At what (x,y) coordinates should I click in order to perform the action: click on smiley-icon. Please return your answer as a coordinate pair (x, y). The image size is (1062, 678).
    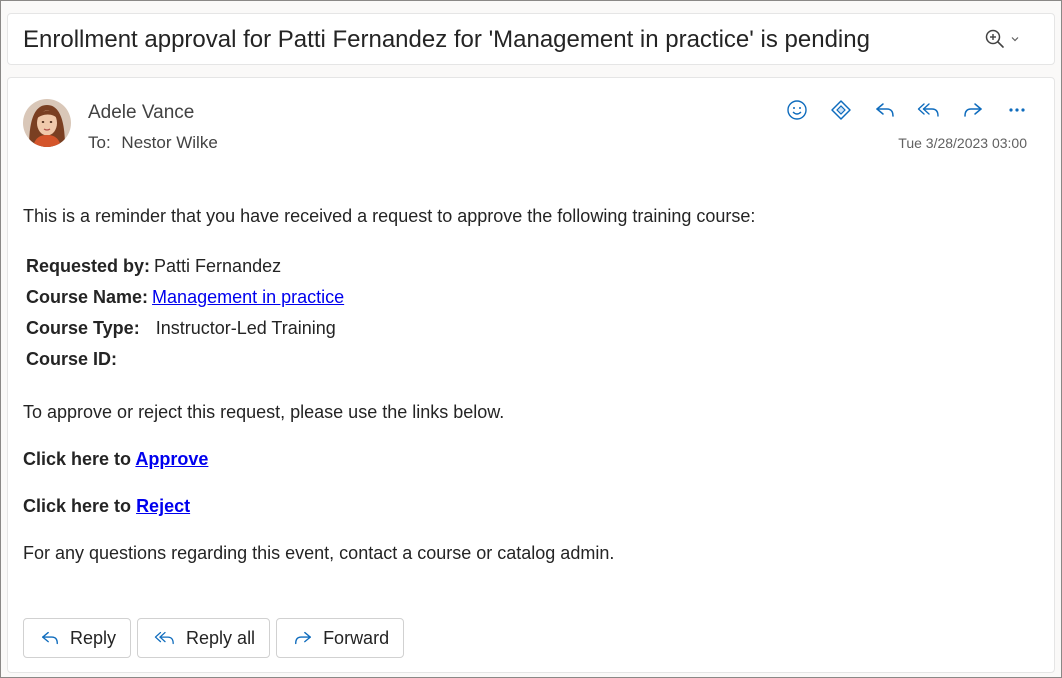
    Looking at the image, I should click on (797, 110).